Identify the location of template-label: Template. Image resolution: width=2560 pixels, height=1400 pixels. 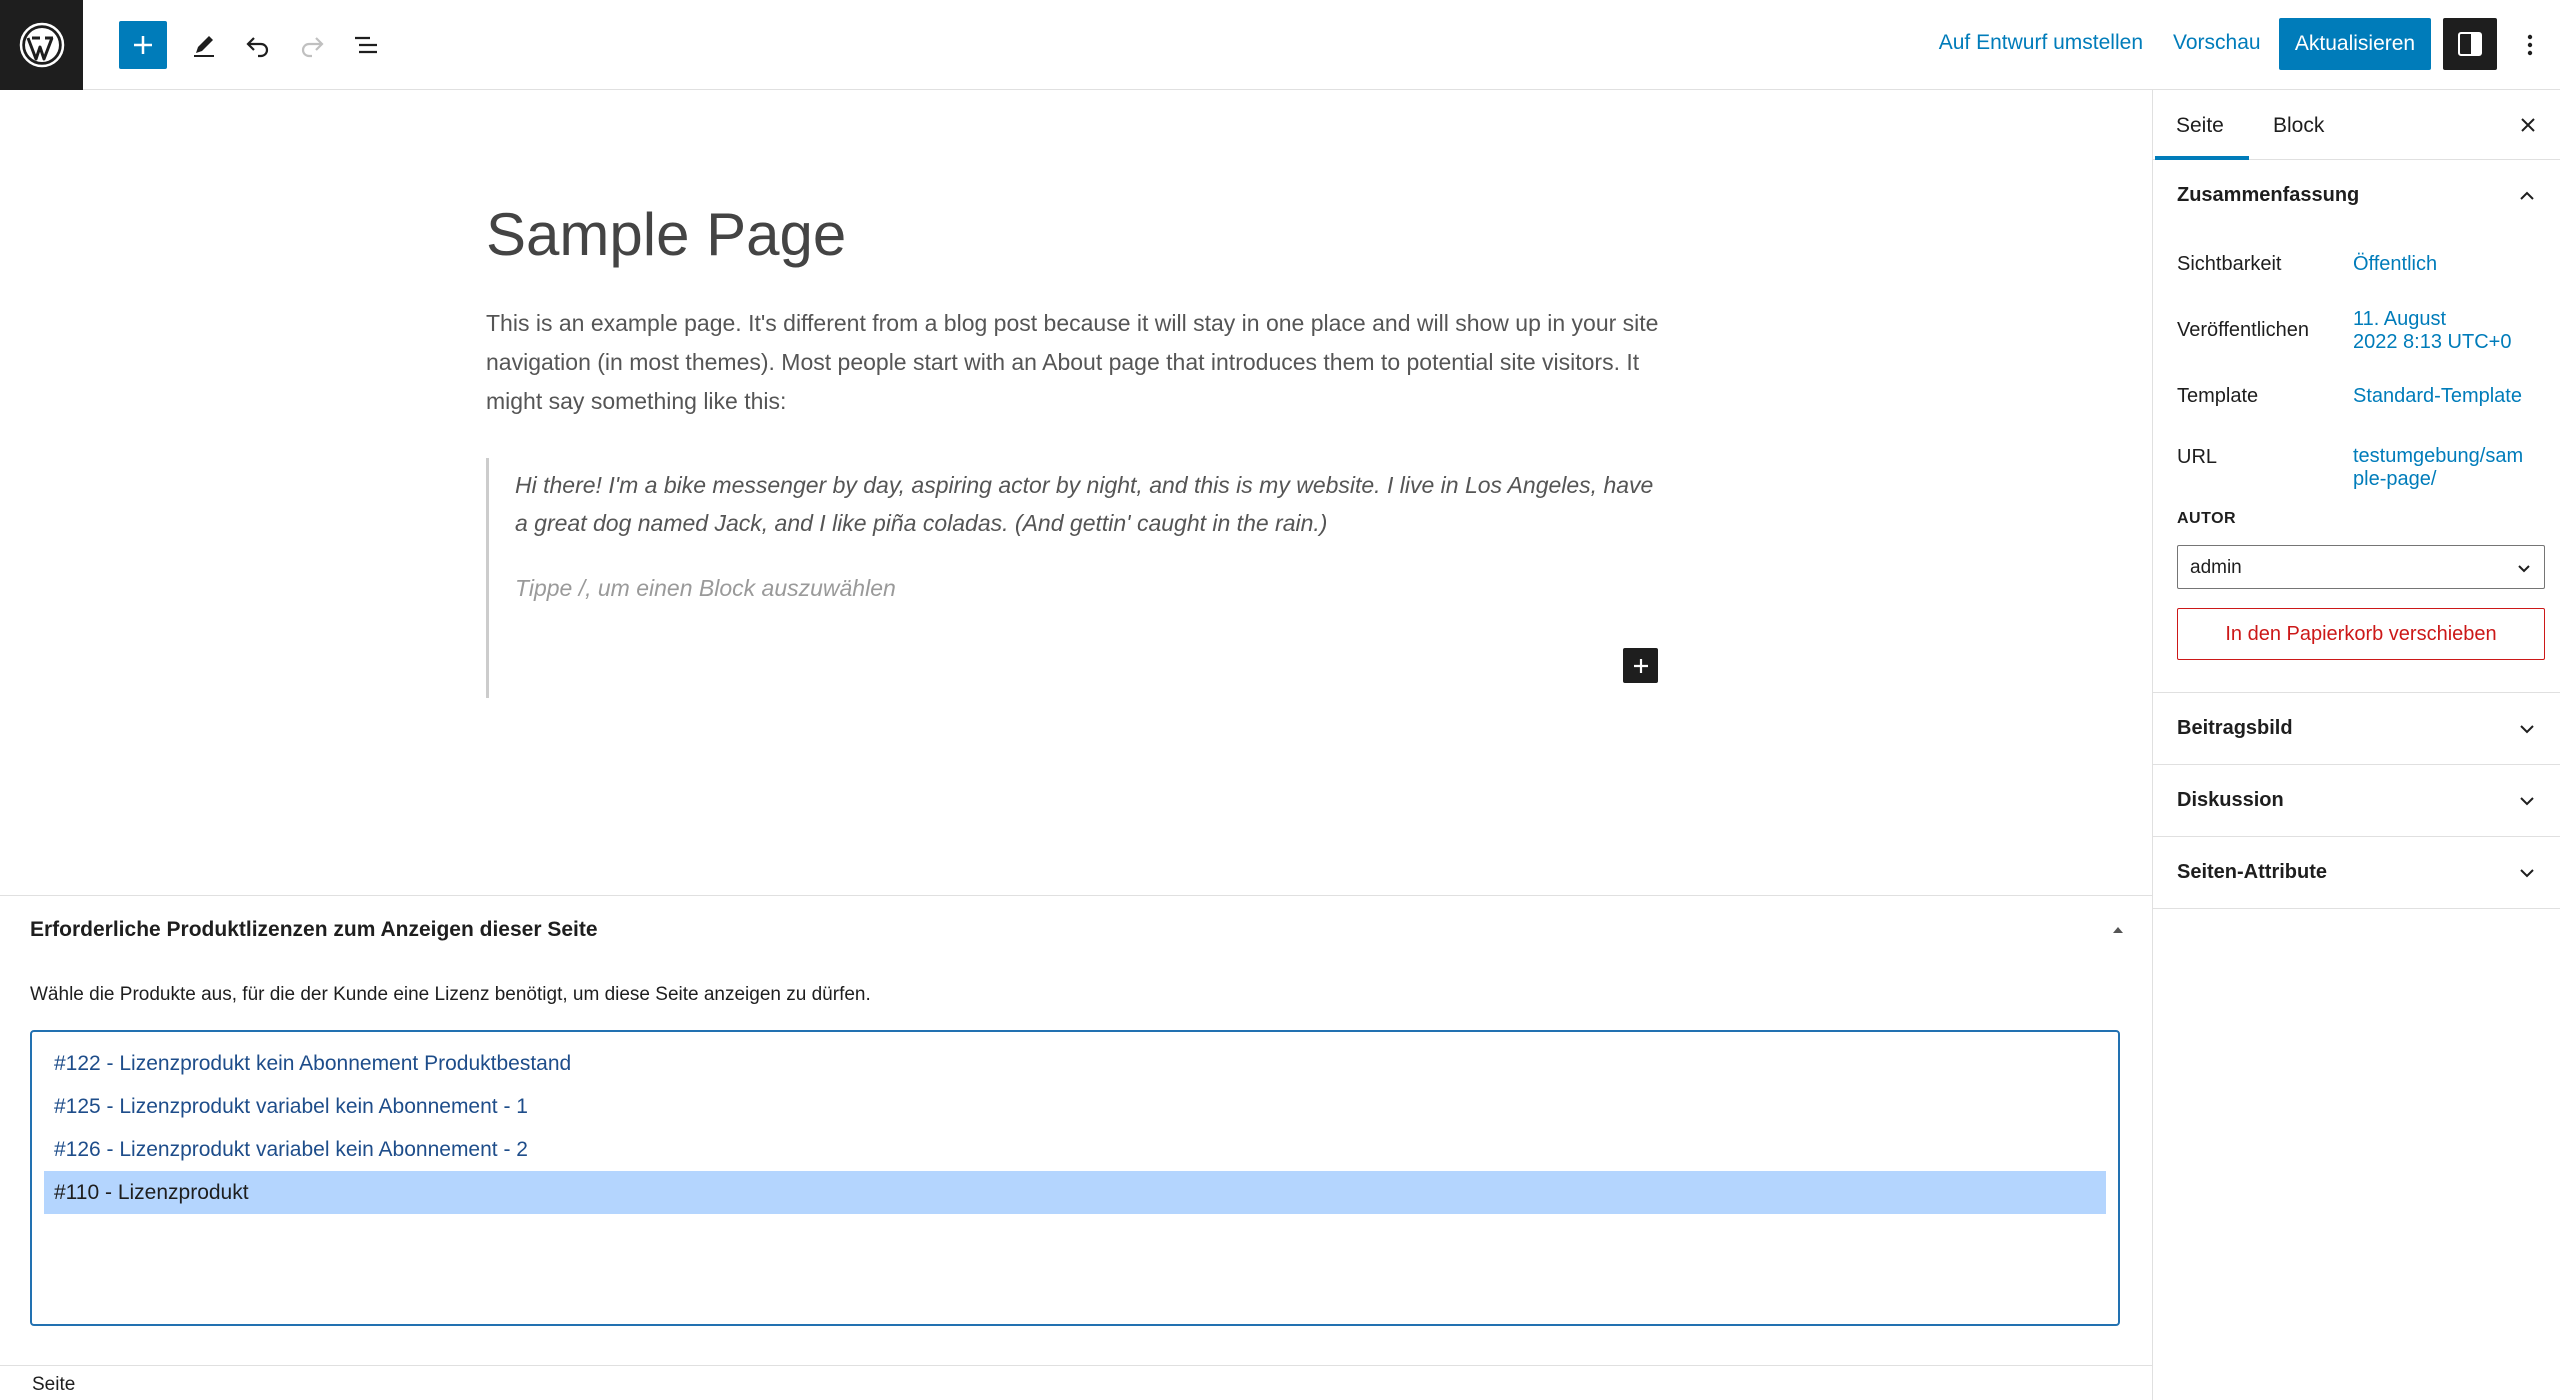
(2218, 396).